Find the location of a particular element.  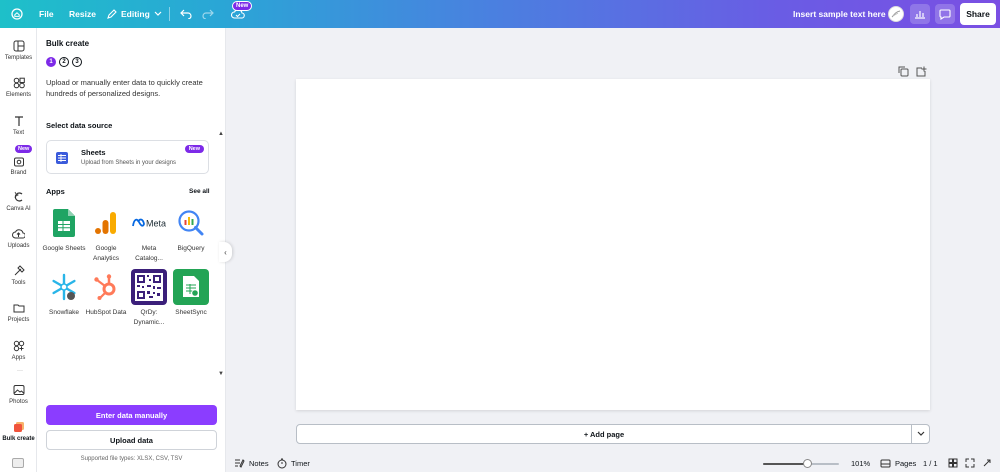

supported-file-types: Supported file types: XLSX, CSV, TSV is located at coordinates (131, 459).